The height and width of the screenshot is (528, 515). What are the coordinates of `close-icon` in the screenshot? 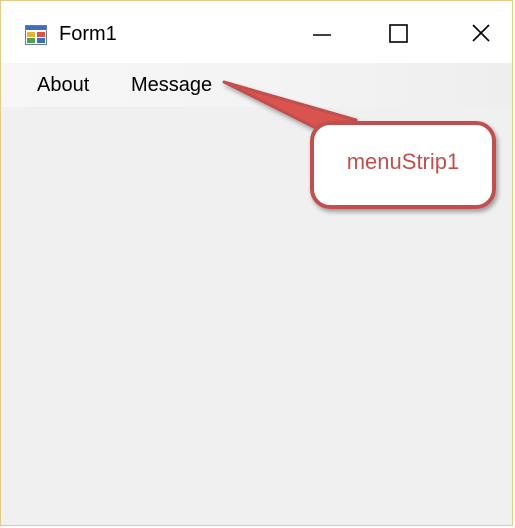 It's located at (480, 33).